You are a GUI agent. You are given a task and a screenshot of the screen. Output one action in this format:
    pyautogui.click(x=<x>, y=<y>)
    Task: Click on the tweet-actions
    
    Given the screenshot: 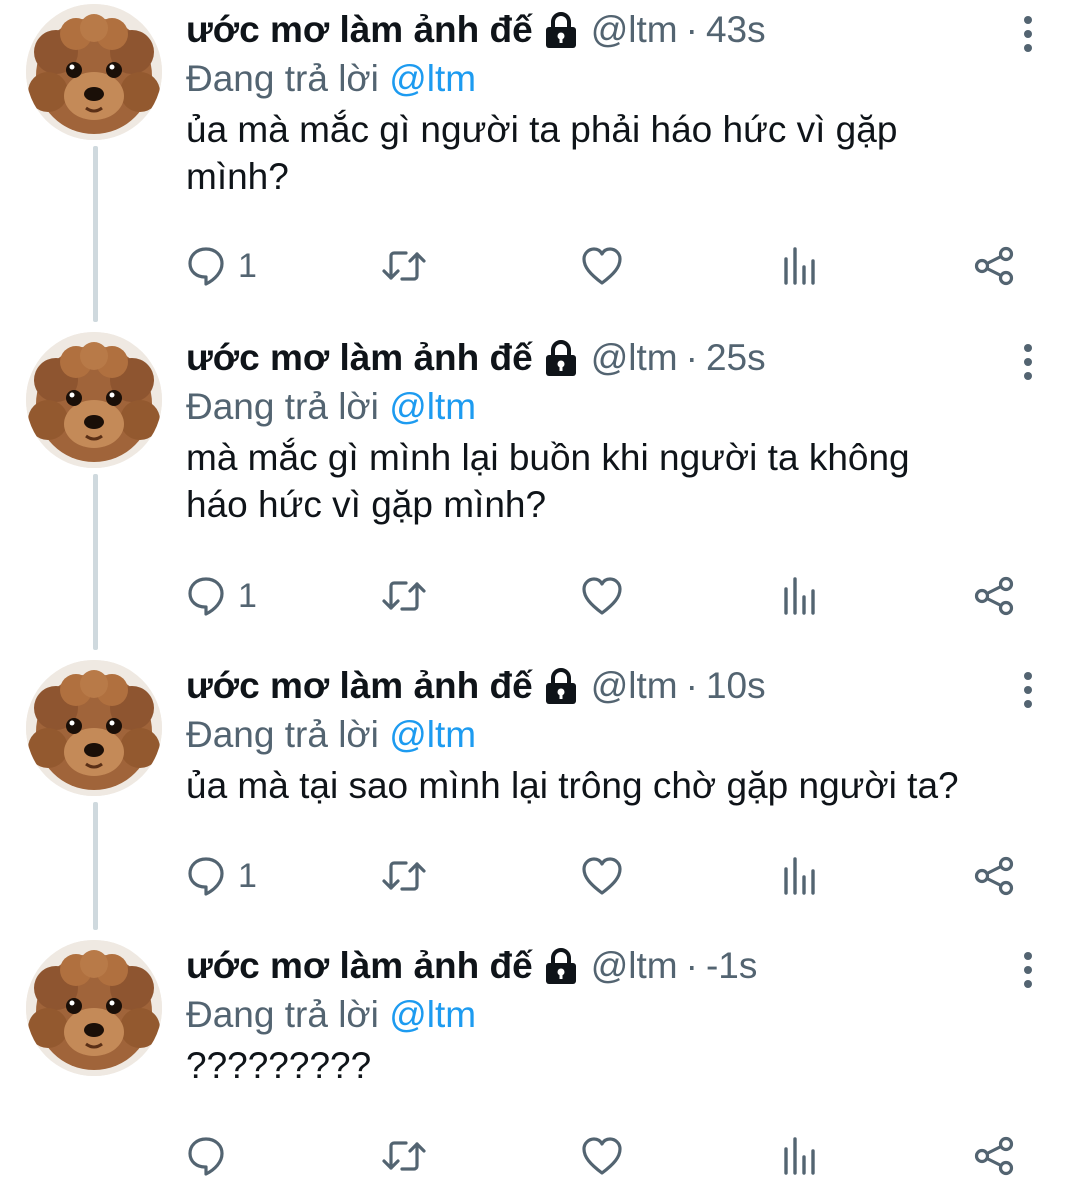 What is the action you would take?
    pyautogui.click(x=606, y=1156)
    